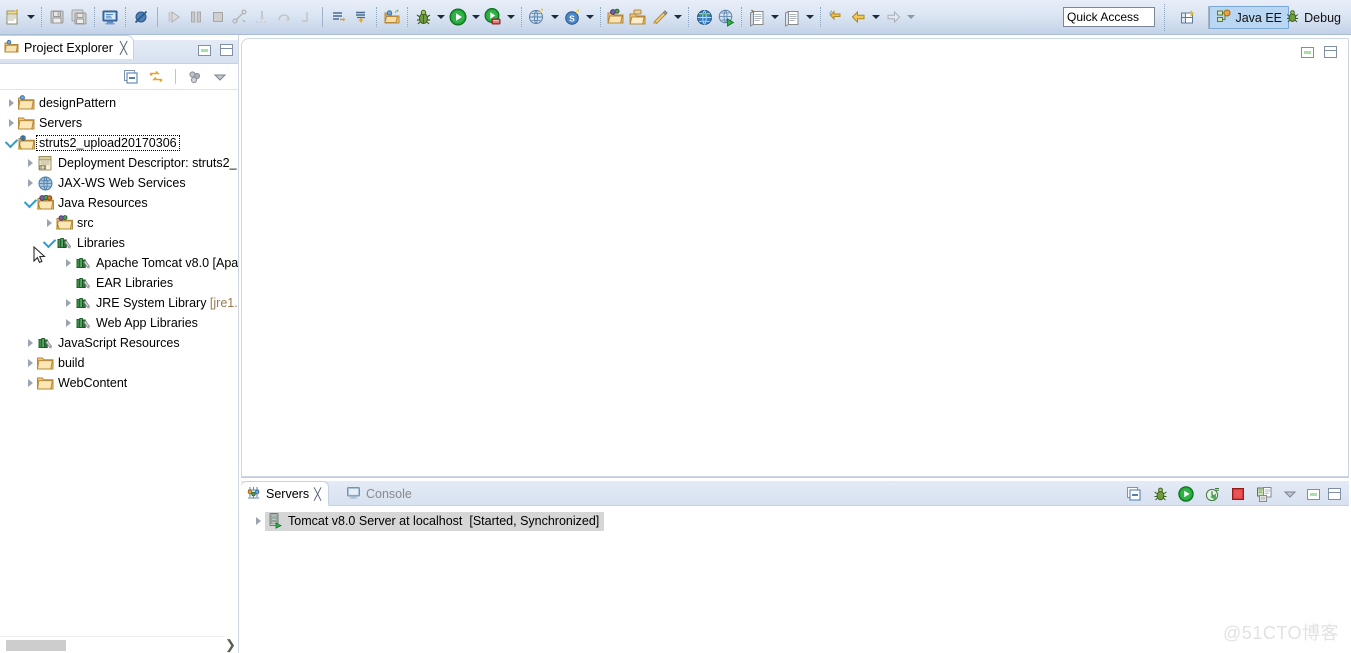 This screenshot has width=1351, height=653. Describe the element at coordinates (13, 17) in the screenshot. I see `new-wizard-icon` at that location.